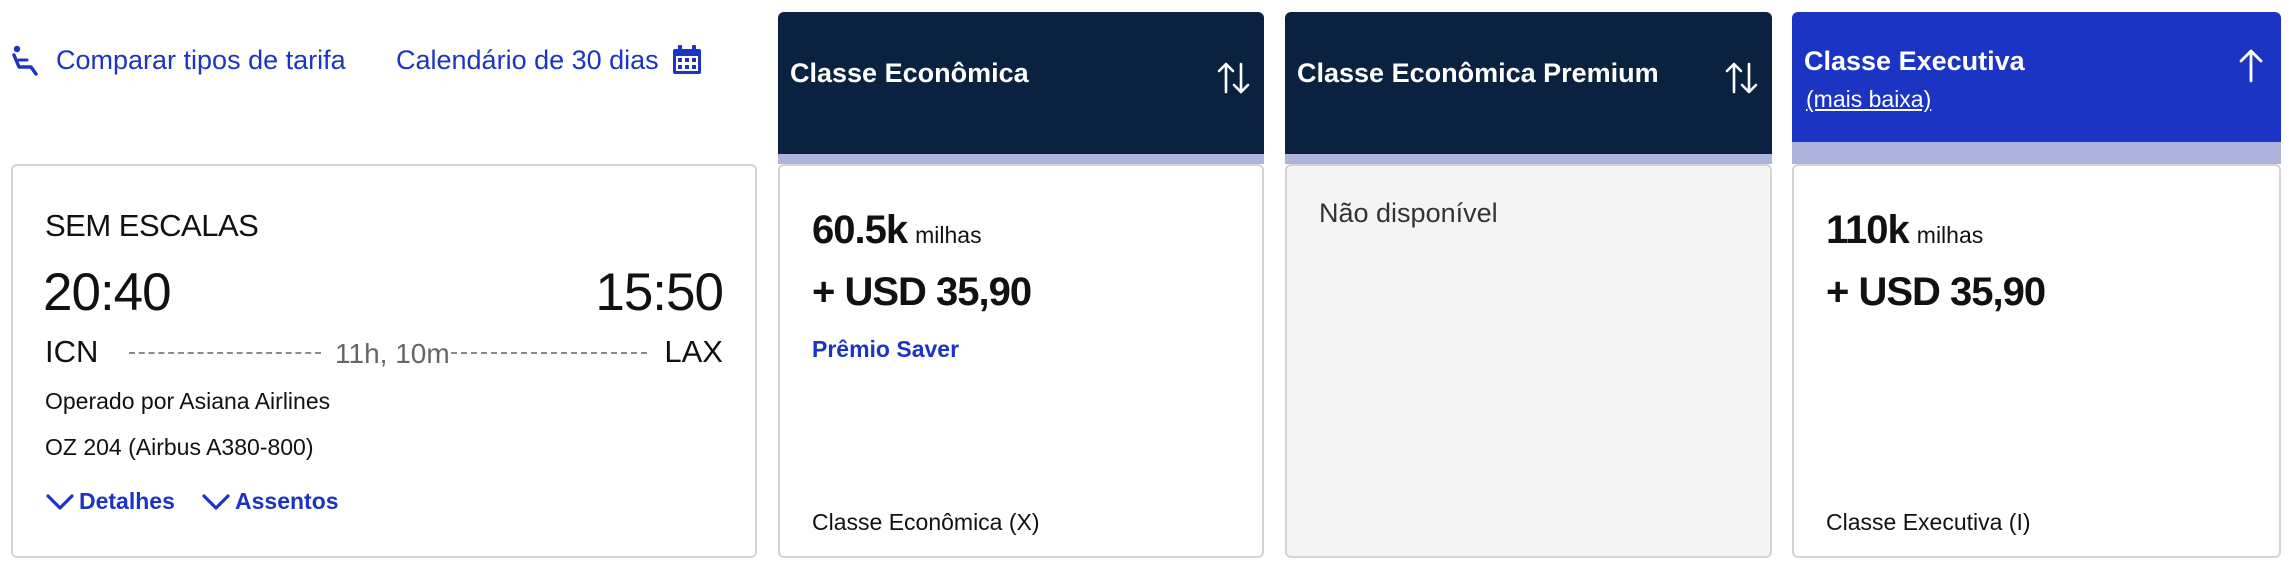  I want to click on compare-fares-link: Comparar tipos de tarifa, so click(177, 60).